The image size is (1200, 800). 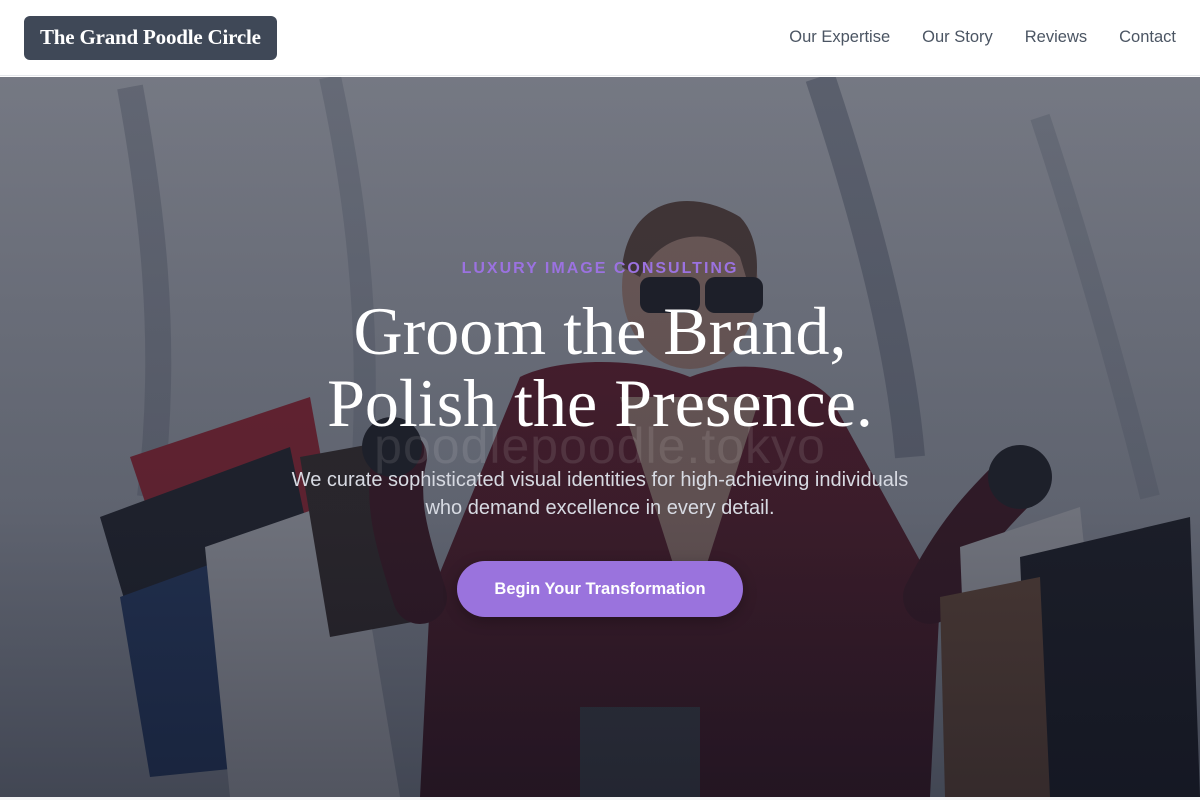 I want to click on hero-eyebrow: LUXURY IMAGE CONSULTING, so click(x=600, y=268).